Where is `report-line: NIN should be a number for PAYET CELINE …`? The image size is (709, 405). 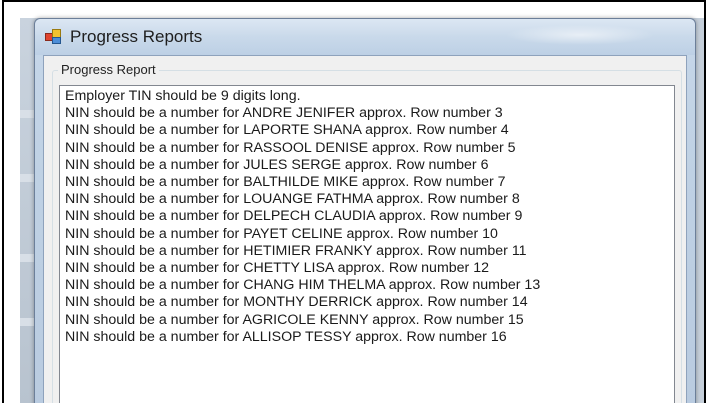
report-line: NIN should be a number for PAYET CELINE … is located at coordinates (281, 233).